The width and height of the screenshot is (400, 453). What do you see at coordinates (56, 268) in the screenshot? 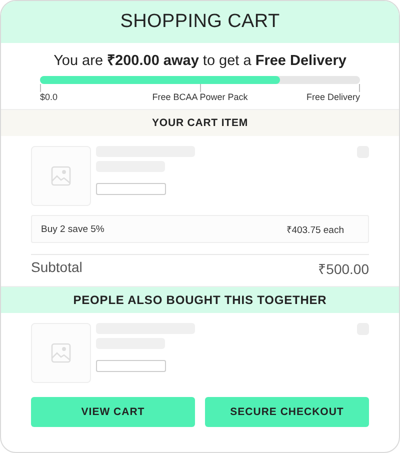
I see `subtotal-label: Subtotal` at bounding box center [56, 268].